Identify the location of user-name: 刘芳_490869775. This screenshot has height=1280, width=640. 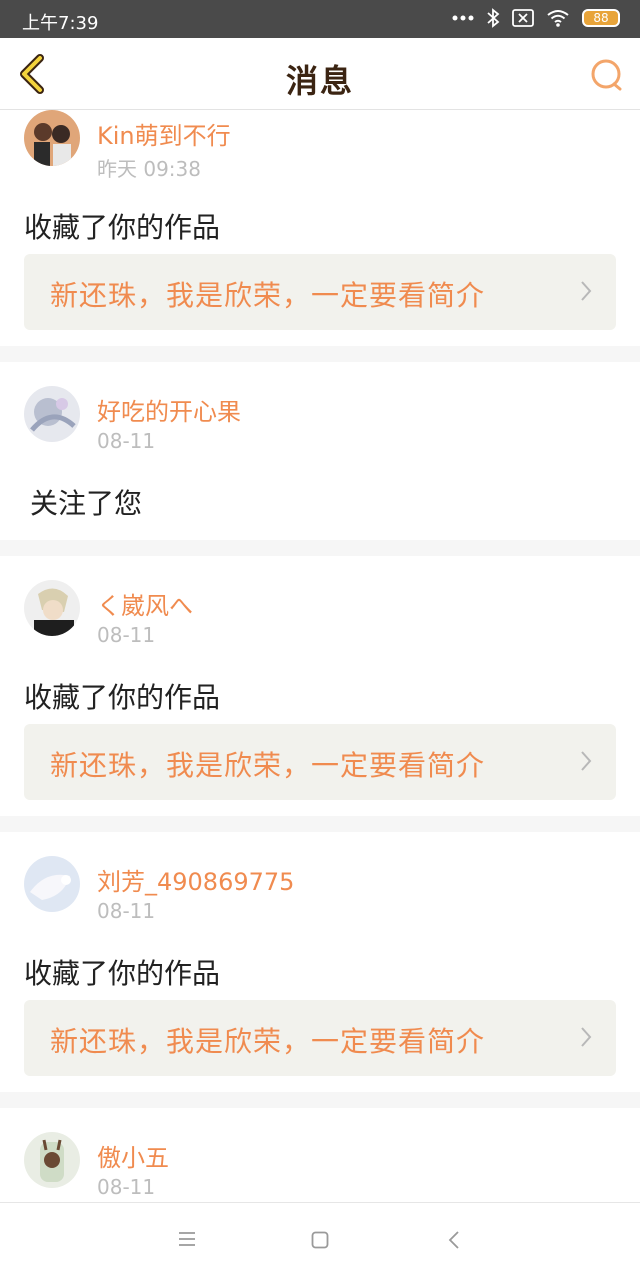
(195, 879).